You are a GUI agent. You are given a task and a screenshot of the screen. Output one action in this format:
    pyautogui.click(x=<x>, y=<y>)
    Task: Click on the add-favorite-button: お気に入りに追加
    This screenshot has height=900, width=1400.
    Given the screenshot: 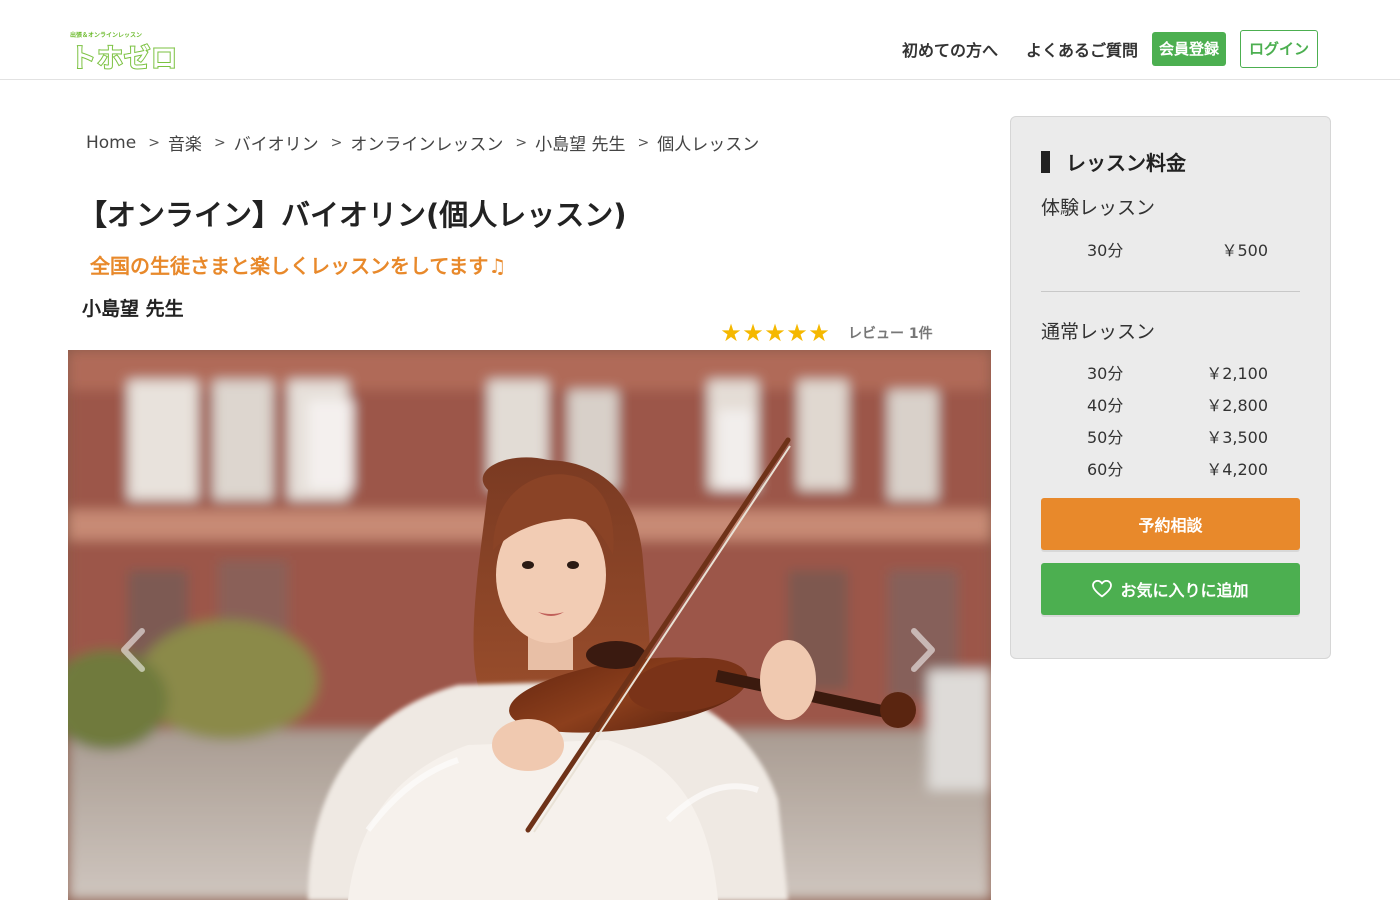 What is the action you would take?
    pyautogui.click(x=1170, y=589)
    